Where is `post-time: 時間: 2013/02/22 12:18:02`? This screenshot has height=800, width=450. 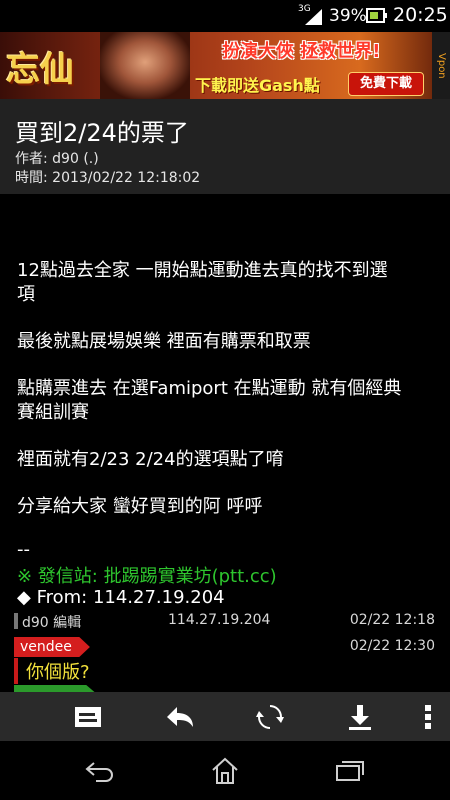
post-time: 時間: 2013/02/22 12:18:02 is located at coordinates (108, 178).